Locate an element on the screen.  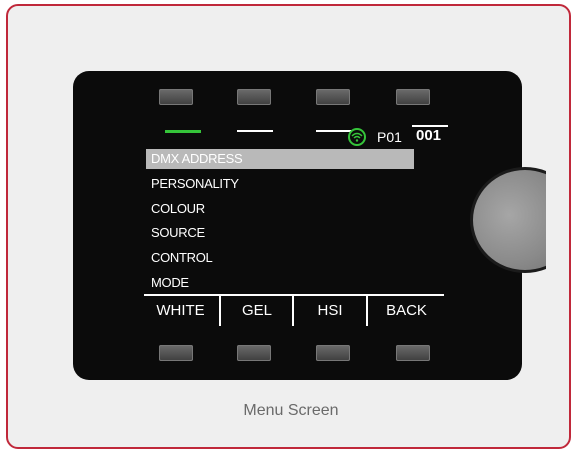
menu-item-source: SOURCE is located at coordinates (178, 233).